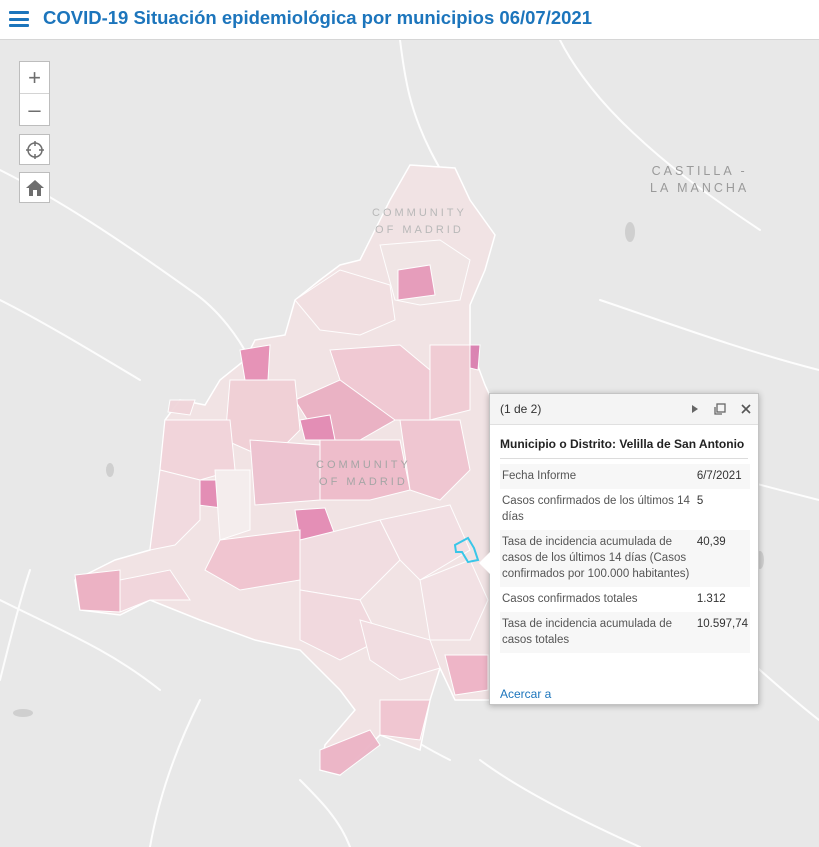 The image size is (819, 847). Describe the element at coordinates (721, 632) in the screenshot. I see `field-value: 10.597,74` at that location.